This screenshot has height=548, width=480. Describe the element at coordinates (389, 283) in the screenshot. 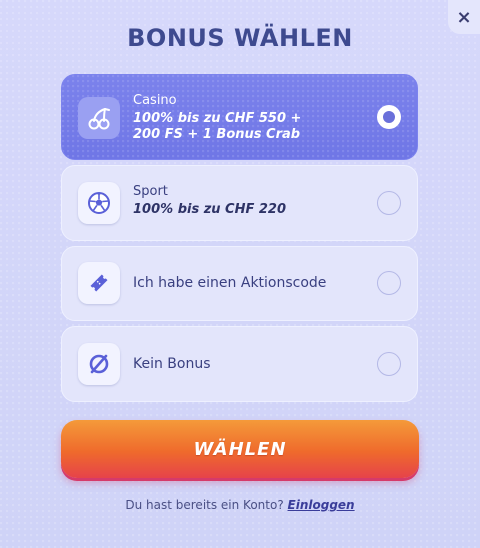

I see `radio-promo-code` at that location.